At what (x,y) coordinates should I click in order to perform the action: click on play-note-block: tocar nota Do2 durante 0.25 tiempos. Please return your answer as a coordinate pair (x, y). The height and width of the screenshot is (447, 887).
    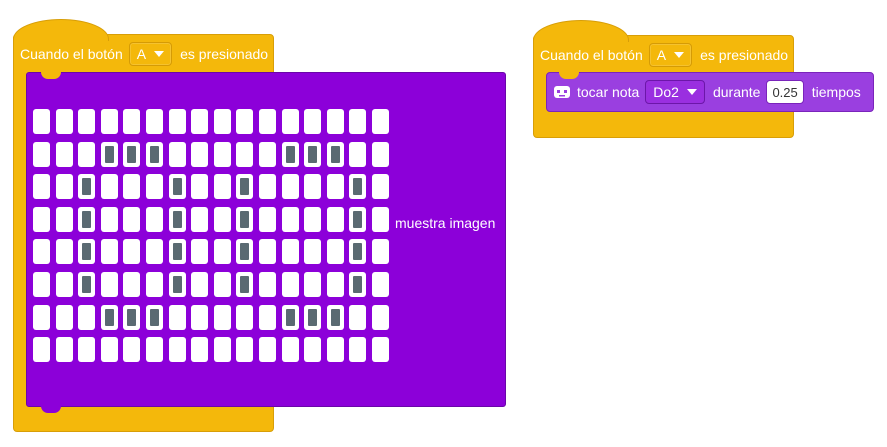
    Looking at the image, I should click on (710, 92).